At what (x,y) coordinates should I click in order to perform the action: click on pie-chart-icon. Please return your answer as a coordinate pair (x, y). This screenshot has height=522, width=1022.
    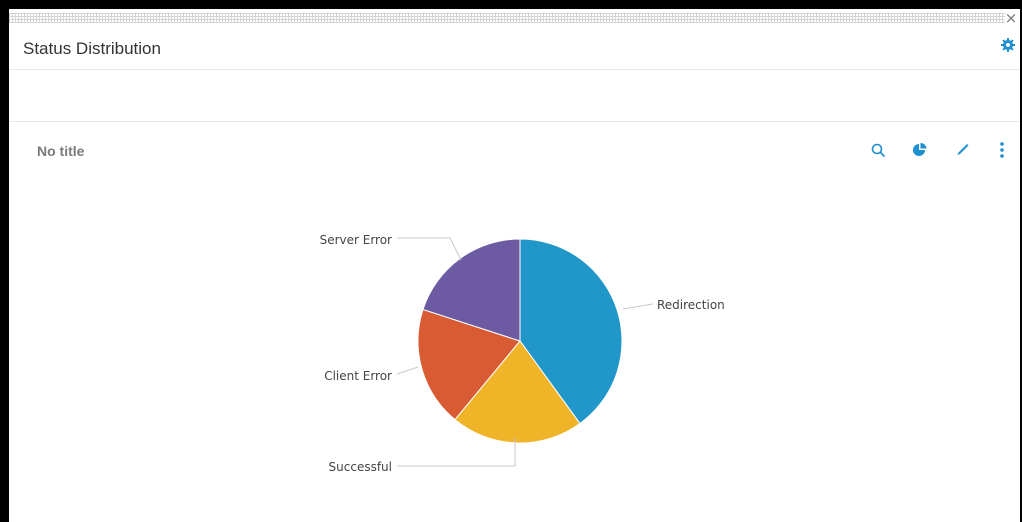
    Looking at the image, I should click on (920, 150).